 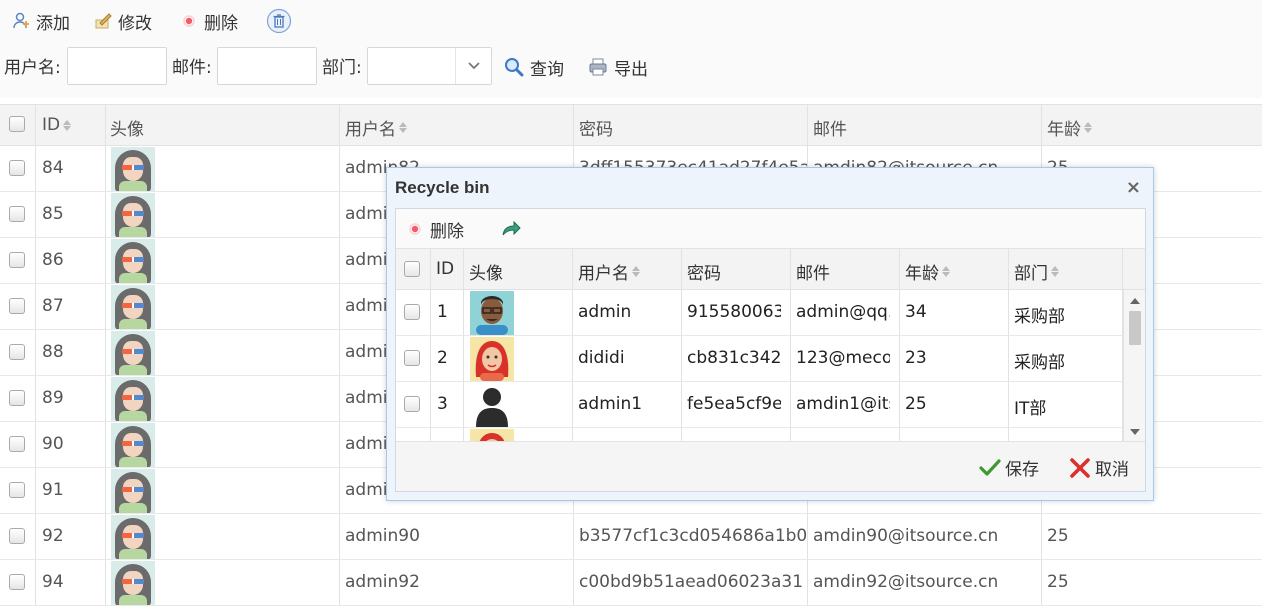 What do you see at coordinates (1039, 363) in the screenshot?
I see `cell-dept: 采购部` at bounding box center [1039, 363].